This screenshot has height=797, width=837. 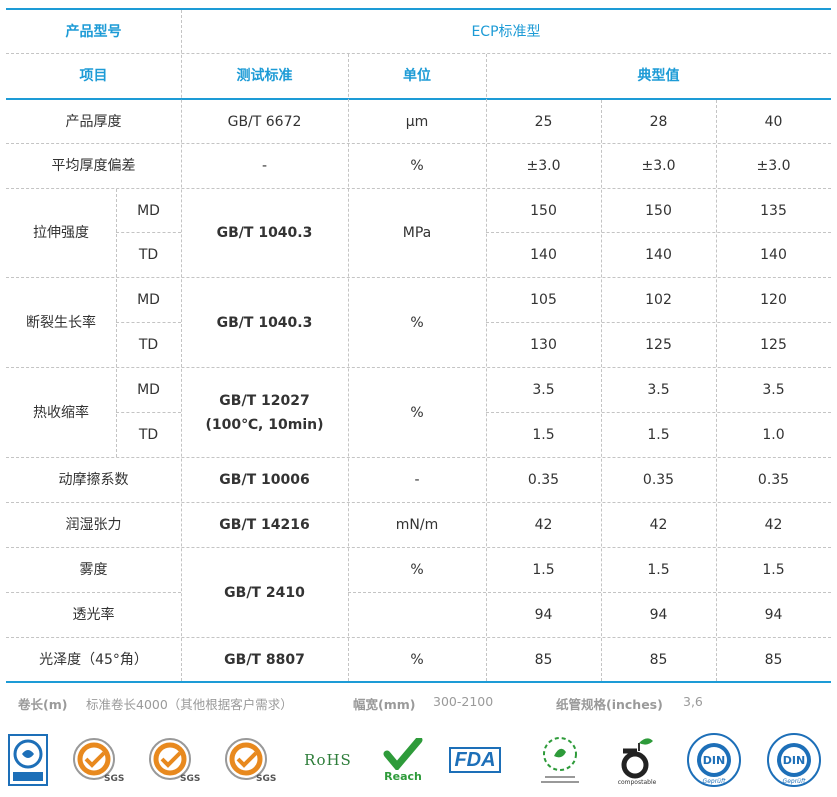 I want to click on std-shrink-line2: (100℃, 10min), so click(x=264, y=424).